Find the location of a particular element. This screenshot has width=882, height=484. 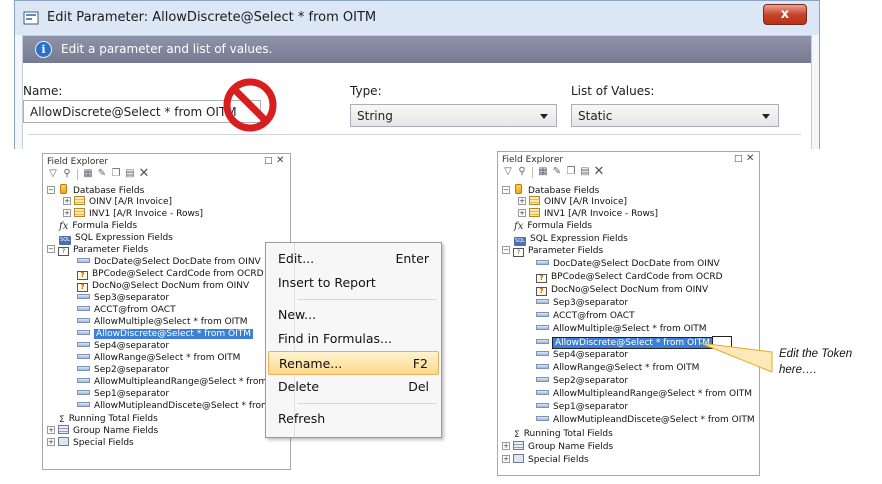

list-of-values-select: Static is located at coordinates (675, 115).